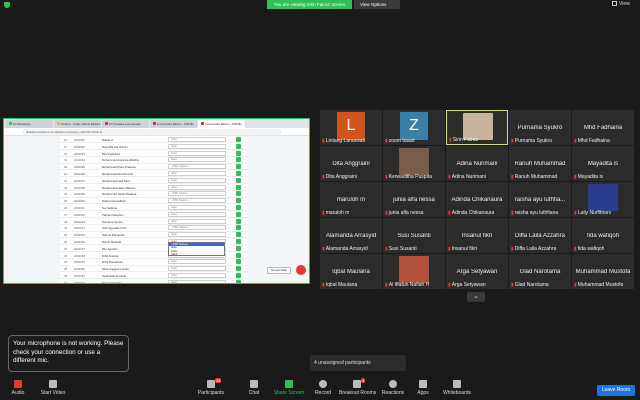  Describe the element at coordinates (53, 390) in the screenshot. I see `start-video-button: Start Video` at that location.